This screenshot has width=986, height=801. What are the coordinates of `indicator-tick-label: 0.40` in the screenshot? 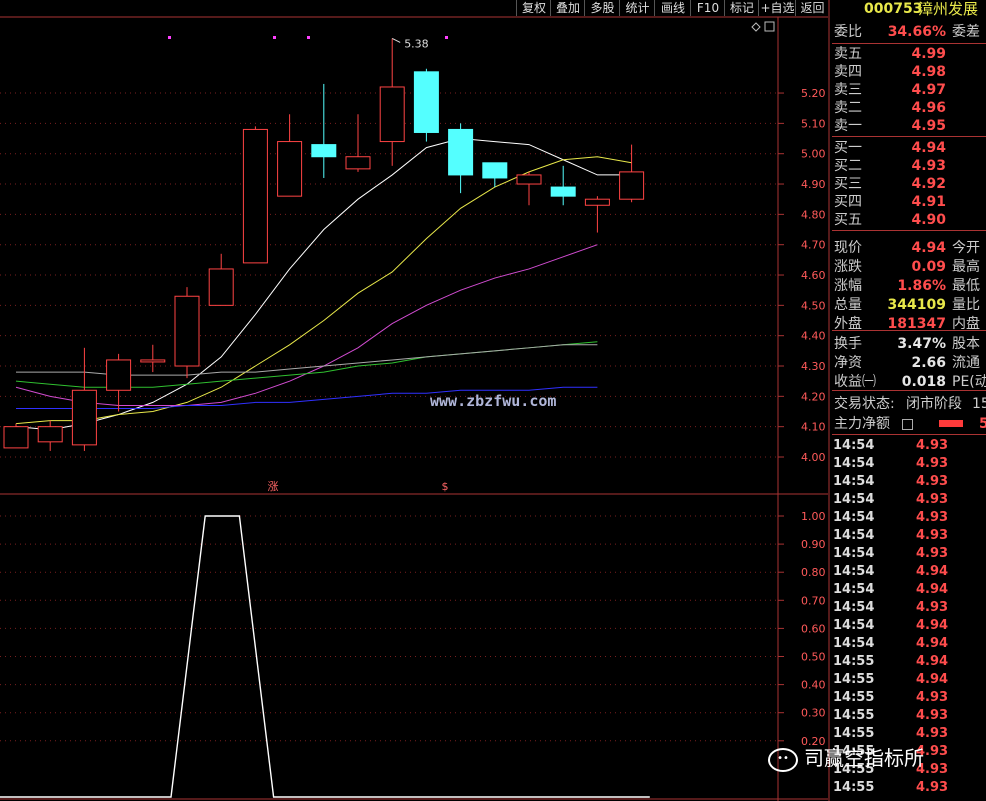 It's located at (813, 685).